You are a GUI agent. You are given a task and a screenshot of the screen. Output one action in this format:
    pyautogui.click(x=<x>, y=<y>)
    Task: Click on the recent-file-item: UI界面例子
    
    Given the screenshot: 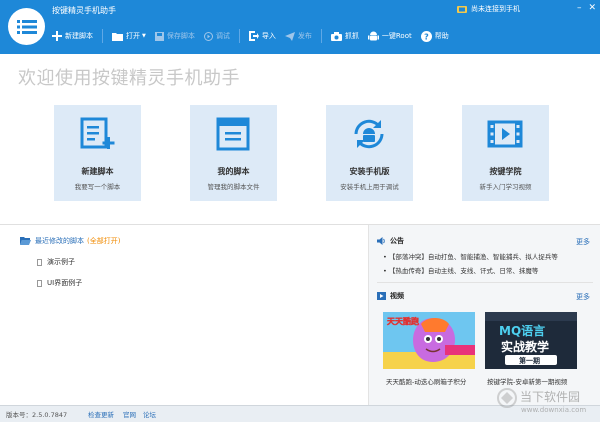 What is the action you would take?
    pyautogui.click(x=59, y=283)
    